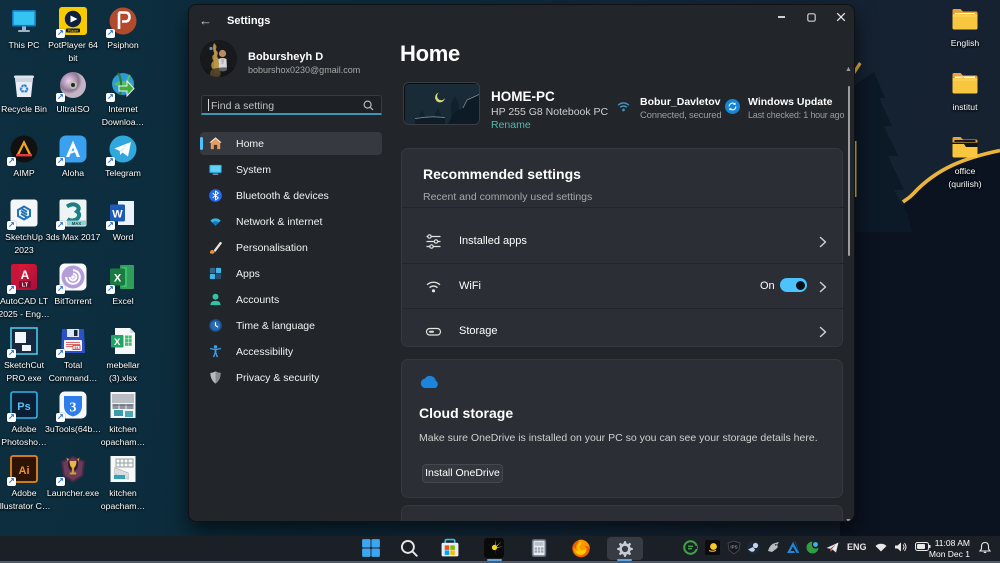 This screenshot has width=1000, height=563. What do you see at coordinates (73, 408) in the screenshot?
I see `svg-text: 3` at bounding box center [73, 408].